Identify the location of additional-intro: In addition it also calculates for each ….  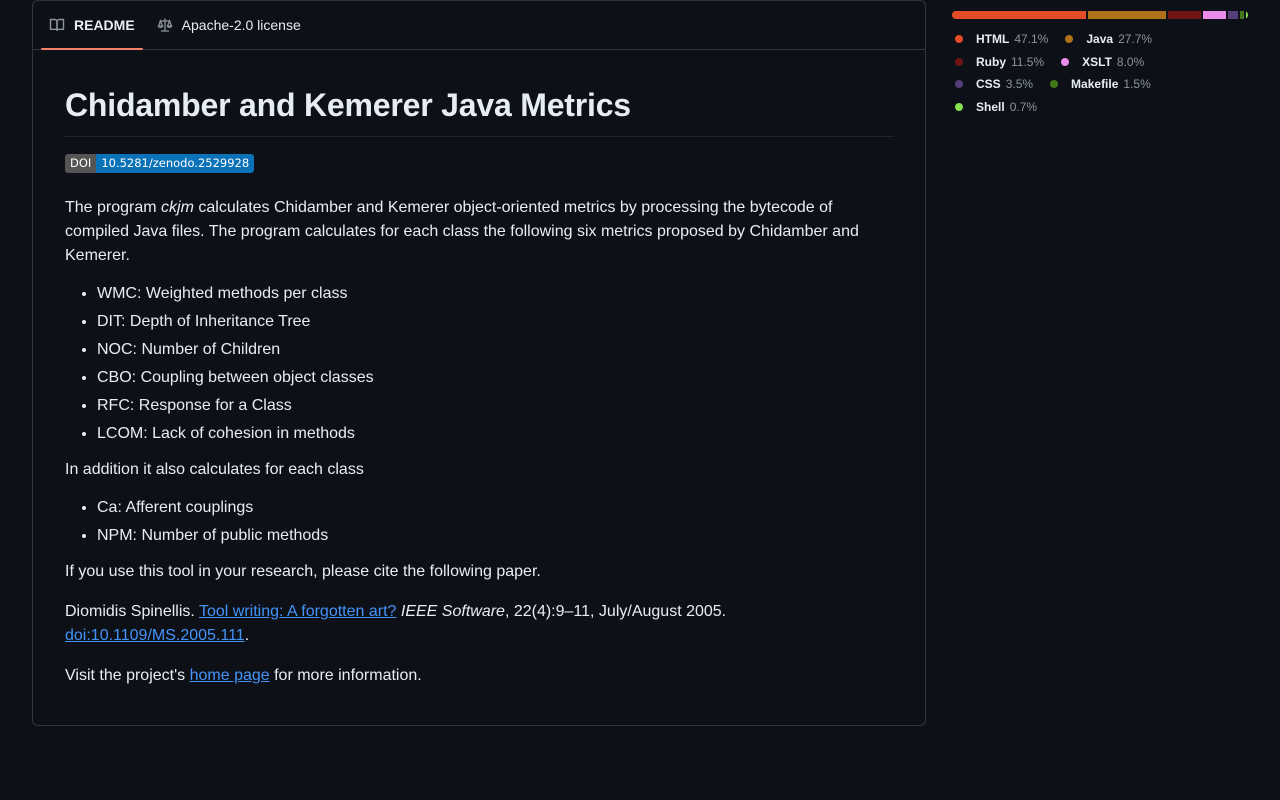
(214, 469).